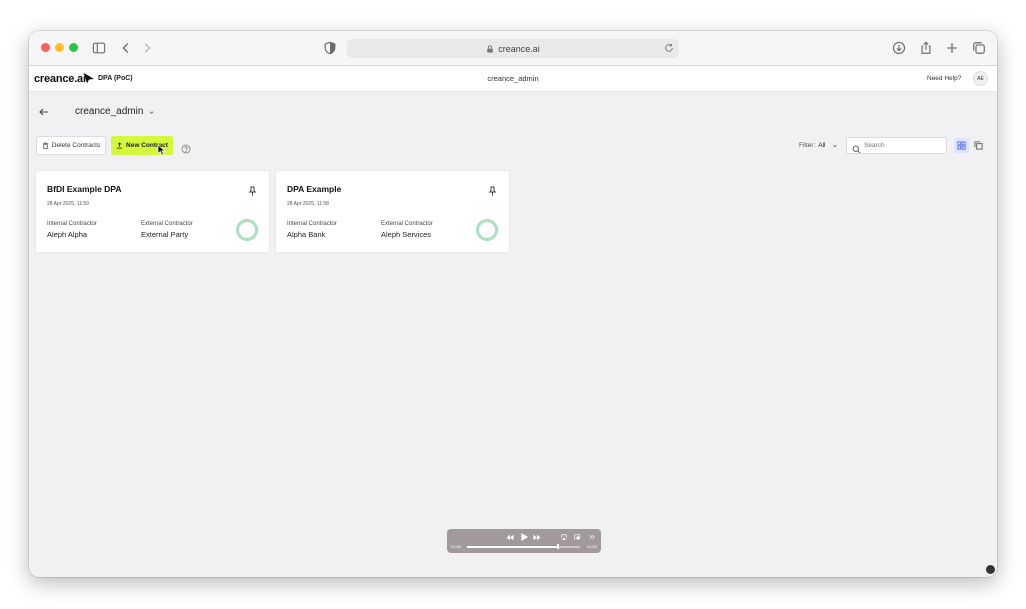 This screenshot has height=609, width=1026. I want to click on close-window-button, so click(45, 47).